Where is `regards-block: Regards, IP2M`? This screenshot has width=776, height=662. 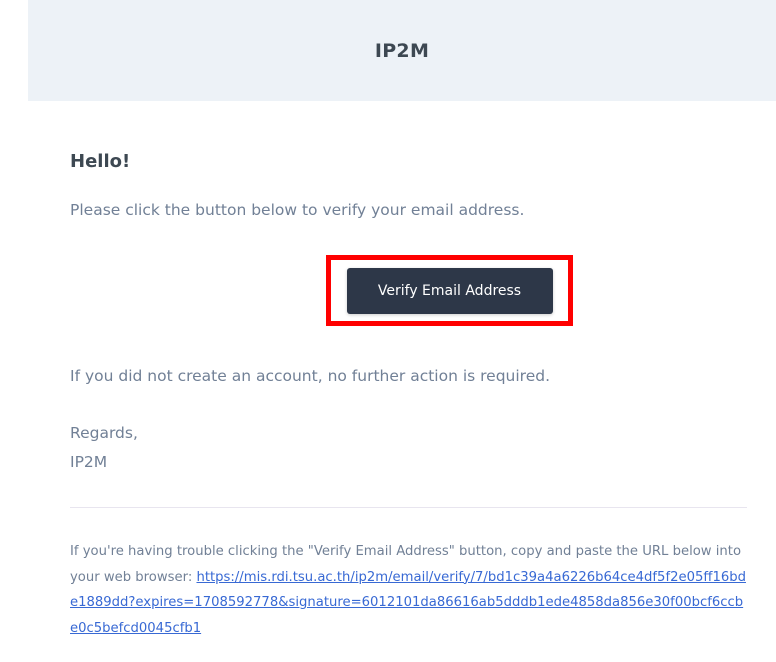 regards-block: Regards, IP2M is located at coordinates (104, 448).